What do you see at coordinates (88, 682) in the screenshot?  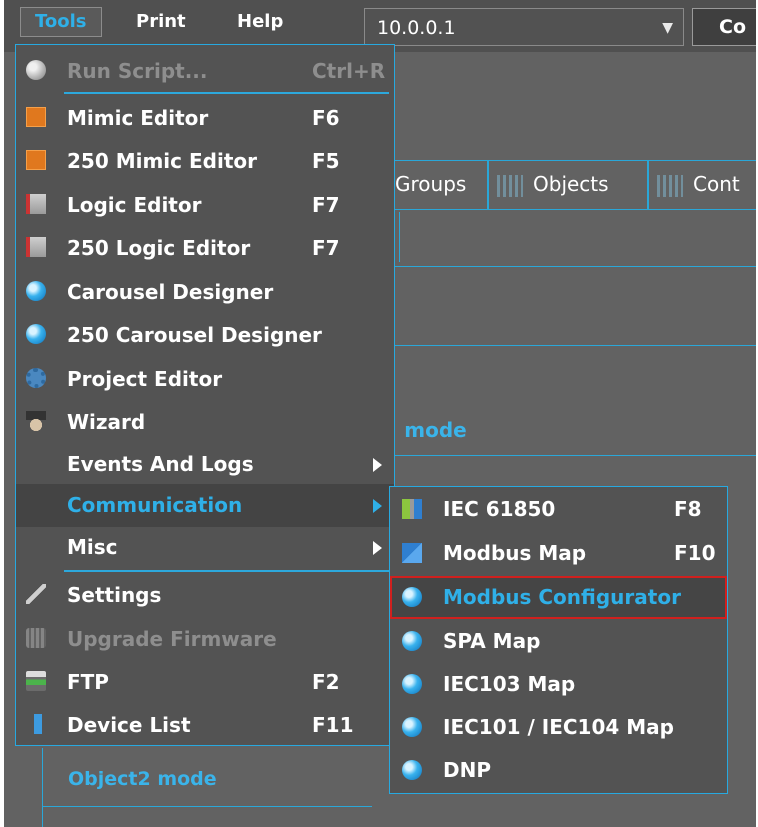 I see `menu-item-label: FTP` at bounding box center [88, 682].